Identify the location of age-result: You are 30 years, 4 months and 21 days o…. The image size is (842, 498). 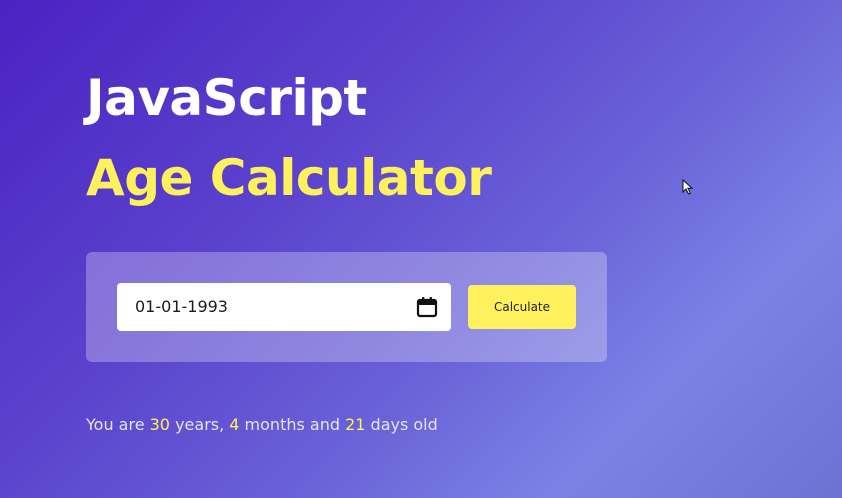
(262, 425).